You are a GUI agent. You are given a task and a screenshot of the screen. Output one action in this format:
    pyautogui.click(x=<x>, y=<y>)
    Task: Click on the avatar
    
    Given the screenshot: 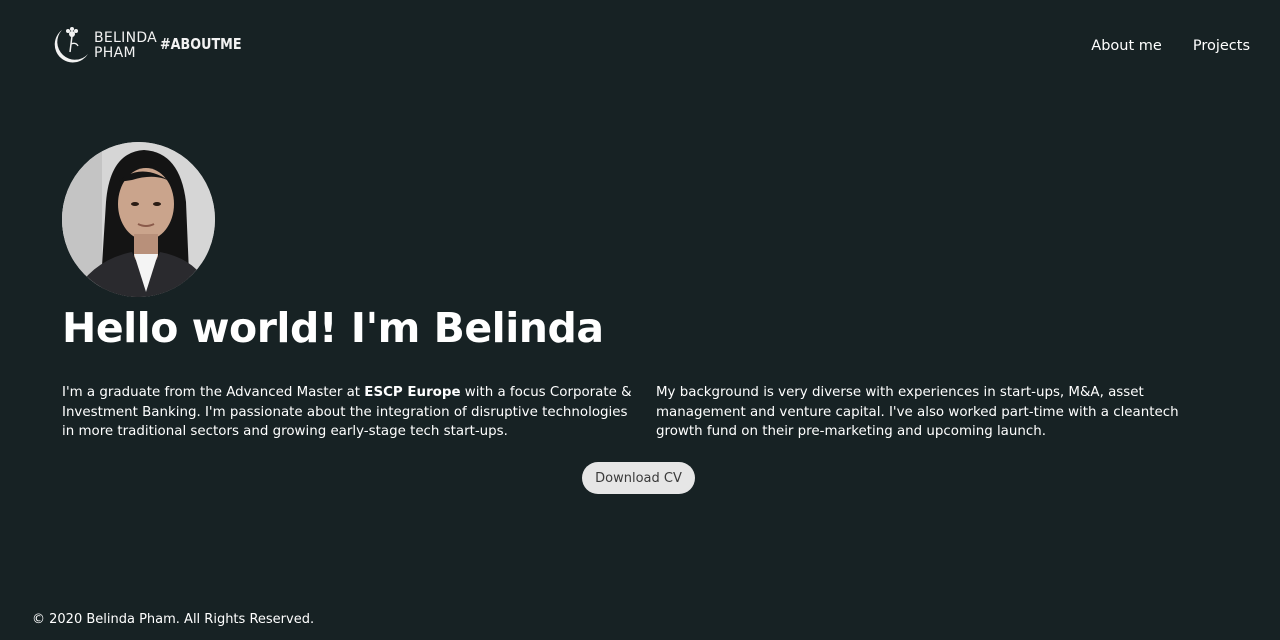 What is the action you would take?
    pyautogui.click(x=138, y=219)
    